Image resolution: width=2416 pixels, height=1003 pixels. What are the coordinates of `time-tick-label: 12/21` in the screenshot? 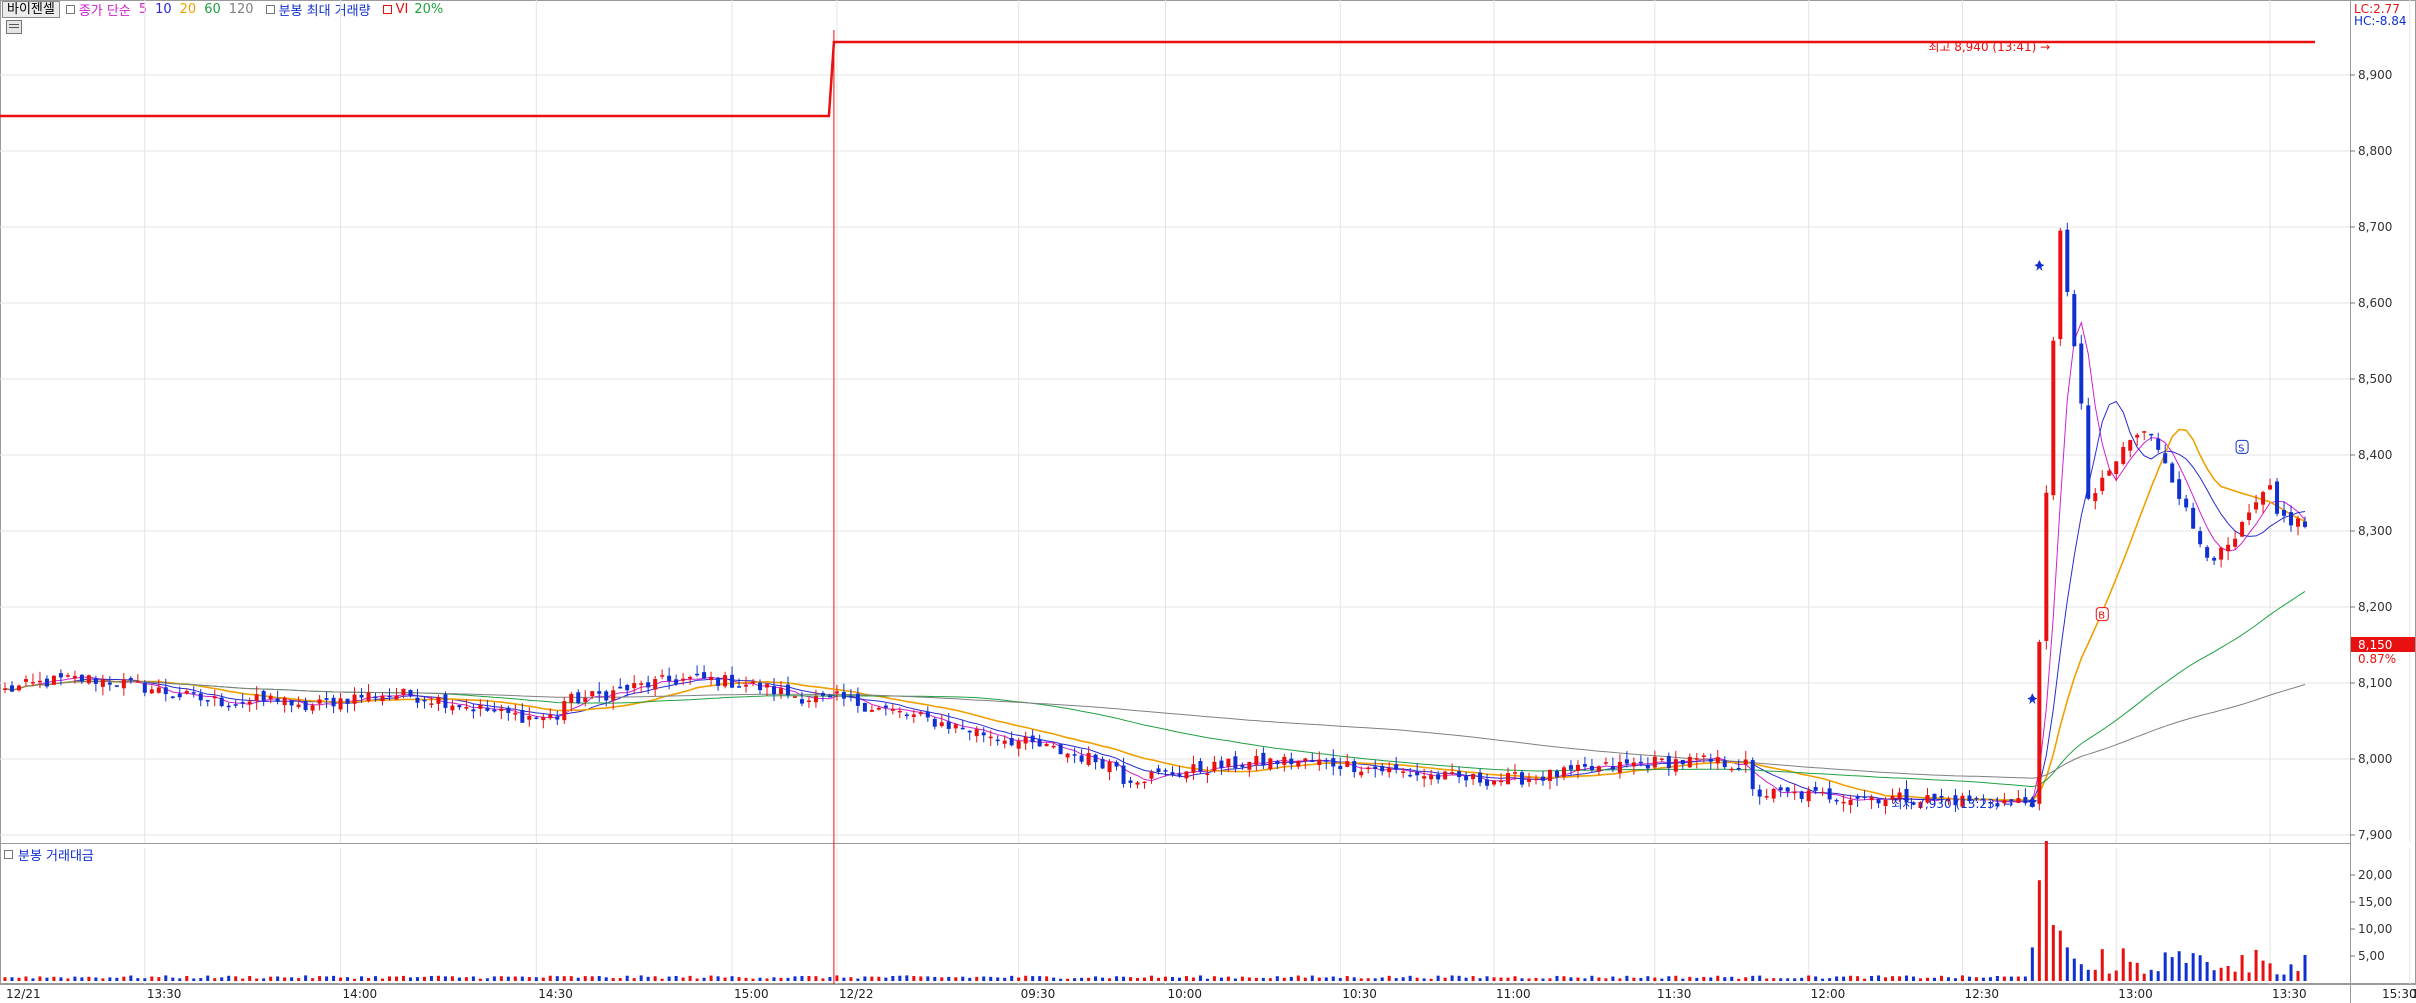 It's located at (23, 994).